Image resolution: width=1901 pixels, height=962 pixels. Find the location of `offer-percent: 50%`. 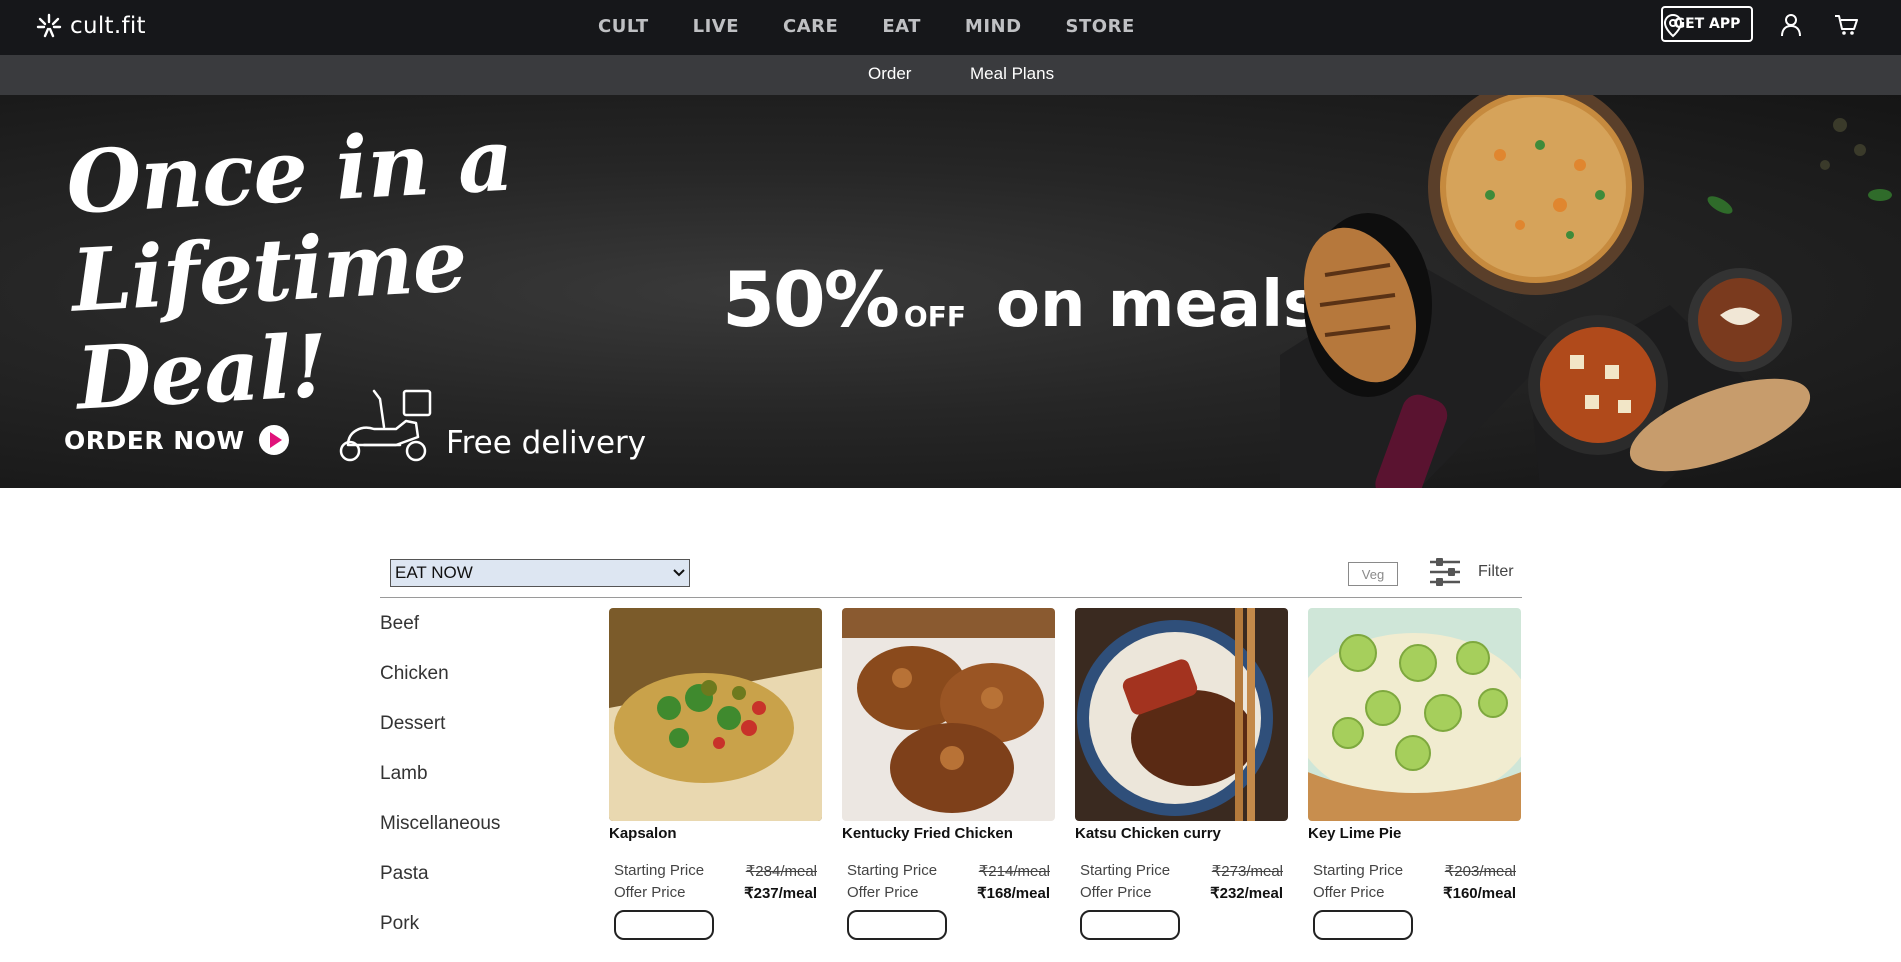

offer-percent: 50% is located at coordinates (811, 299).